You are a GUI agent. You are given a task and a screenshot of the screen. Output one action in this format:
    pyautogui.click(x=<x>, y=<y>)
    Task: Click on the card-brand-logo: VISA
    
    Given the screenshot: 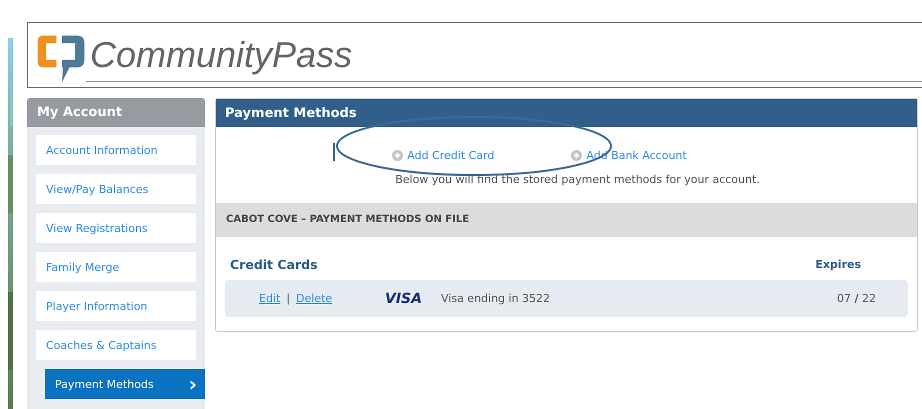 What is the action you would take?
    pyautogui.click(x=404, y=298)
    